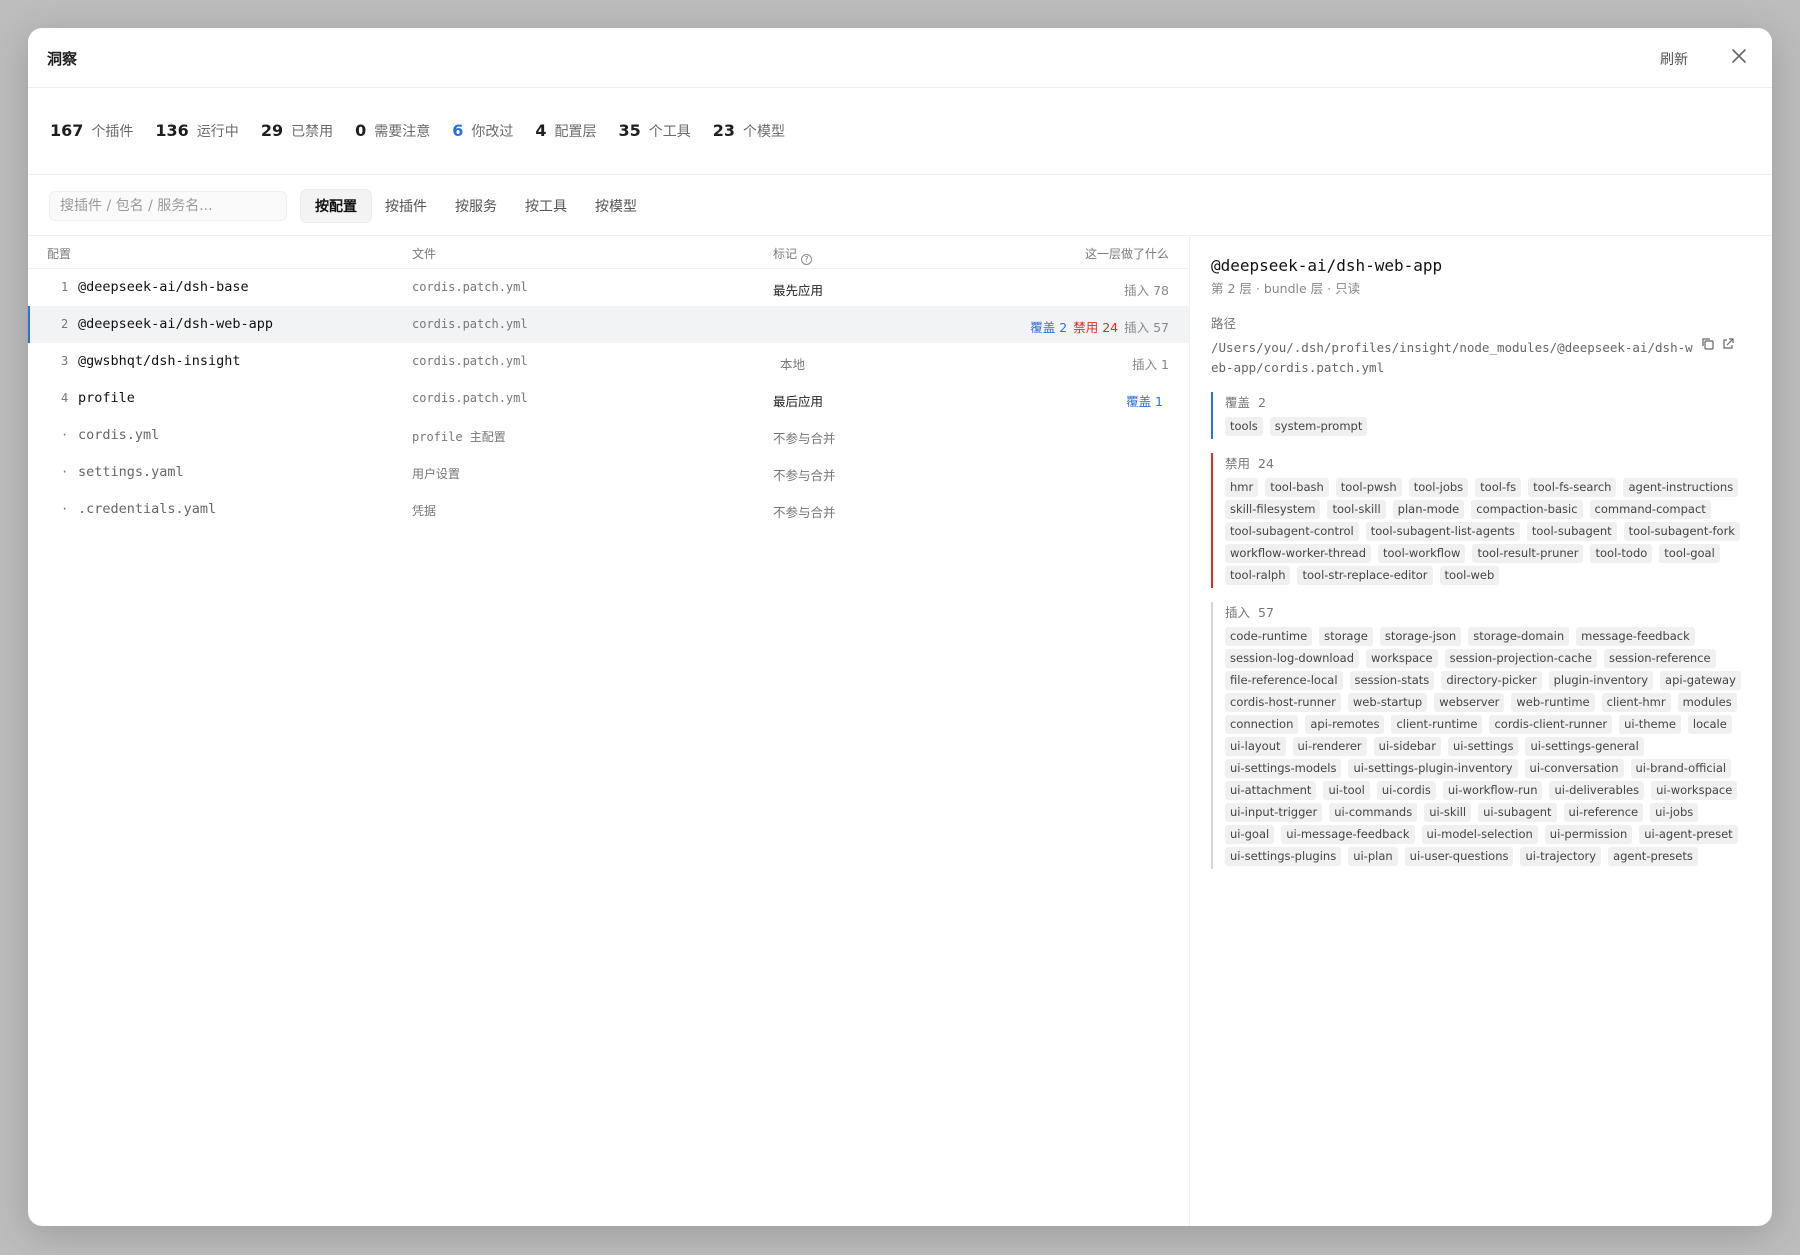  I want to click on plugin-chip: tool-fs-search, so click(1572, 487).